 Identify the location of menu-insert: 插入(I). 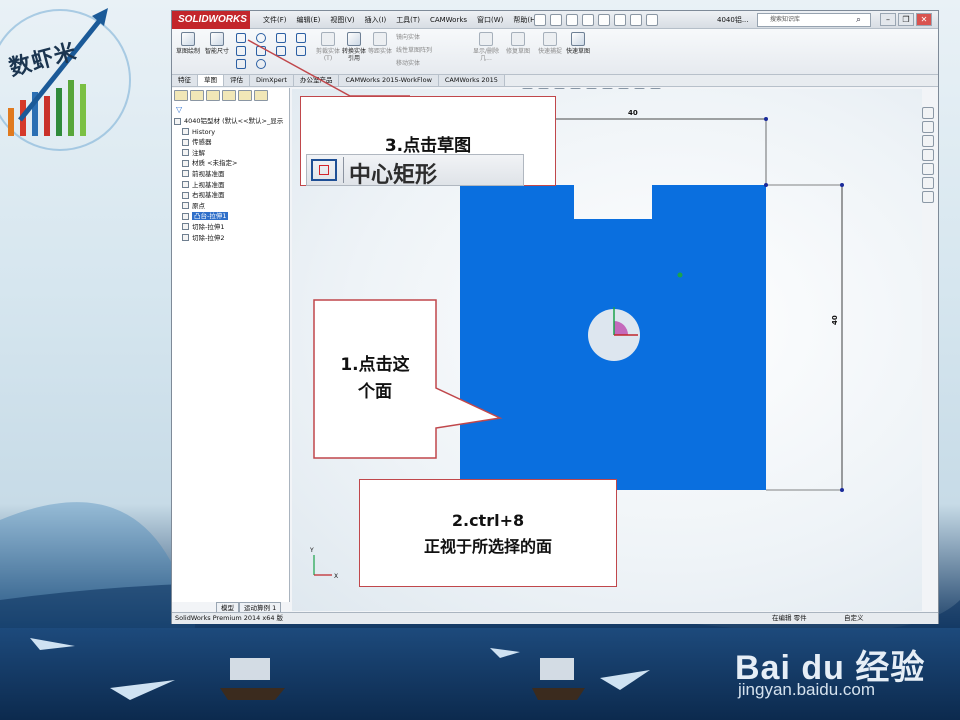
(376, 20).